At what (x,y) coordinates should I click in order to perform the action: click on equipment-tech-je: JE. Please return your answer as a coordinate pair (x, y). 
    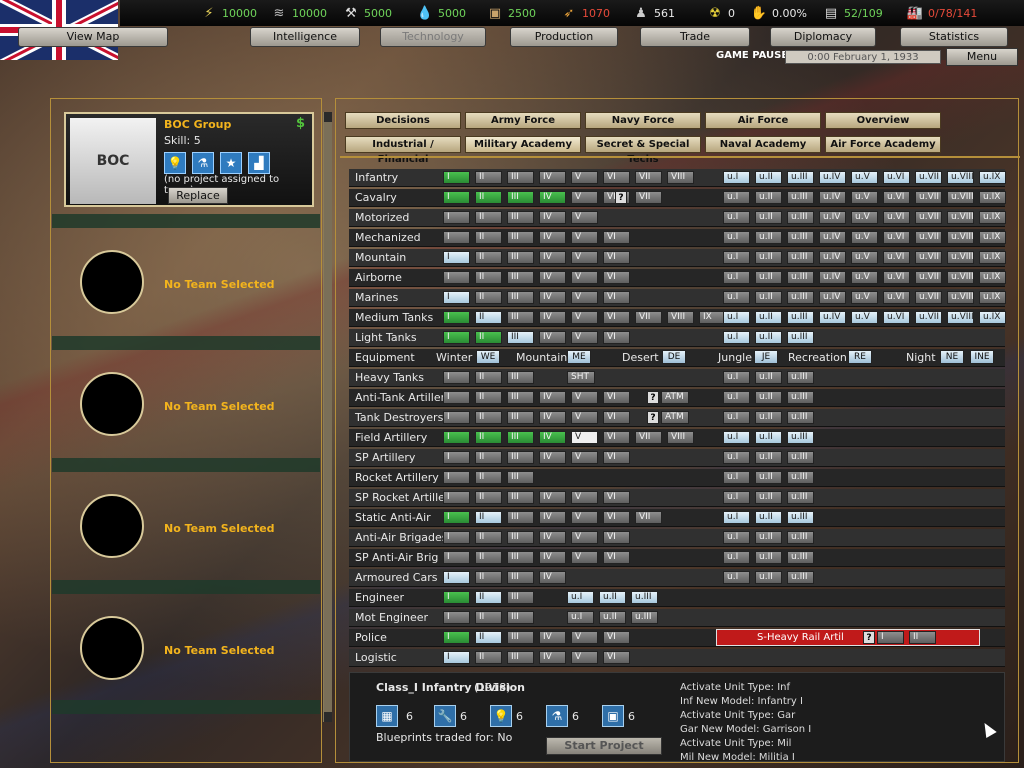
    Looking at the image, I should click on (766, 357).